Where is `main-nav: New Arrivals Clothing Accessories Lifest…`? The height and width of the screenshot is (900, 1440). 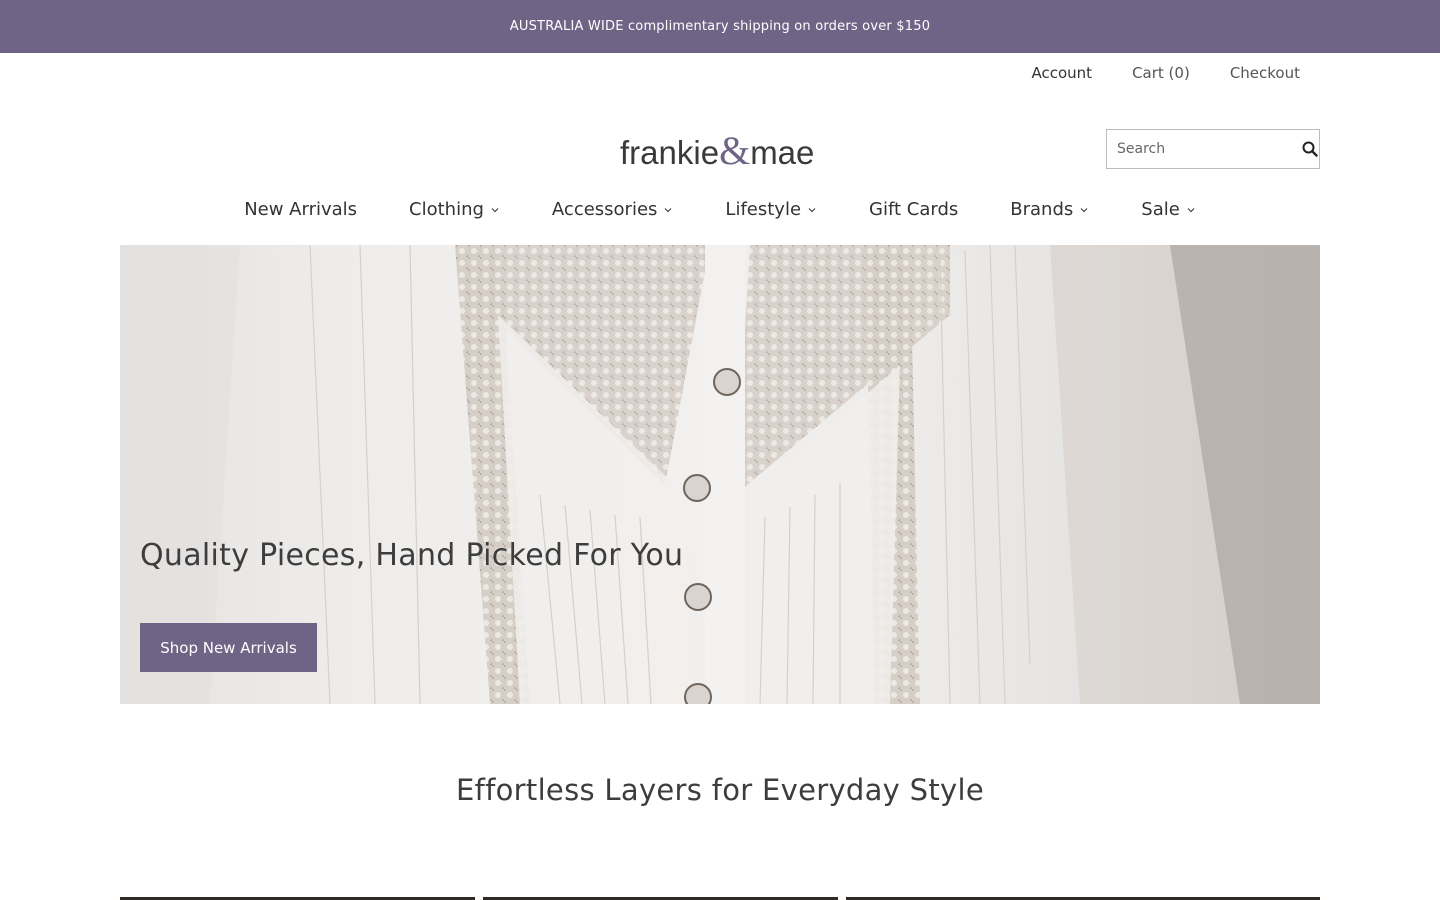 main-nav: New Arrivals Clothing Accessories Lifest… is located at coordinates (720, 209).